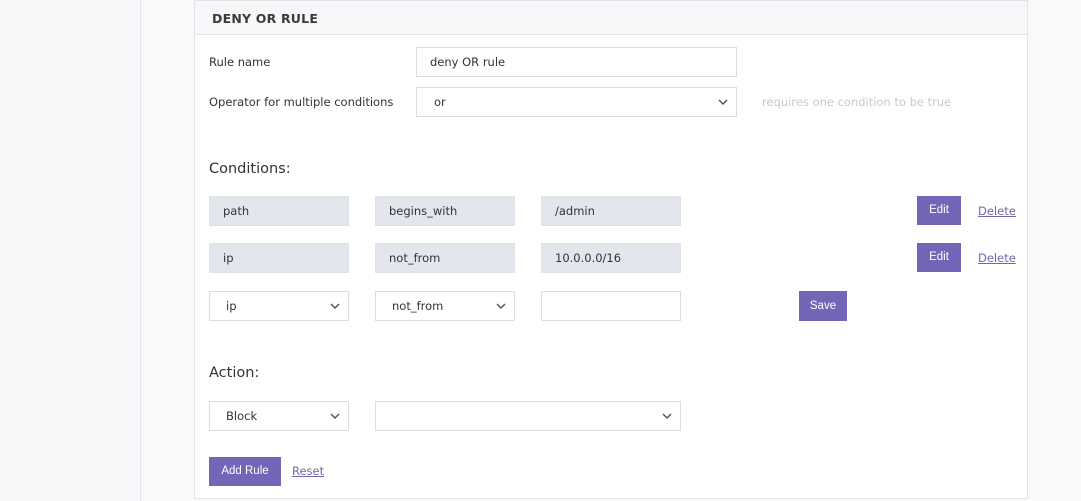 The image size is (1081, 501). I want to click on new-condition-field-select: ip, so click(279, 306).